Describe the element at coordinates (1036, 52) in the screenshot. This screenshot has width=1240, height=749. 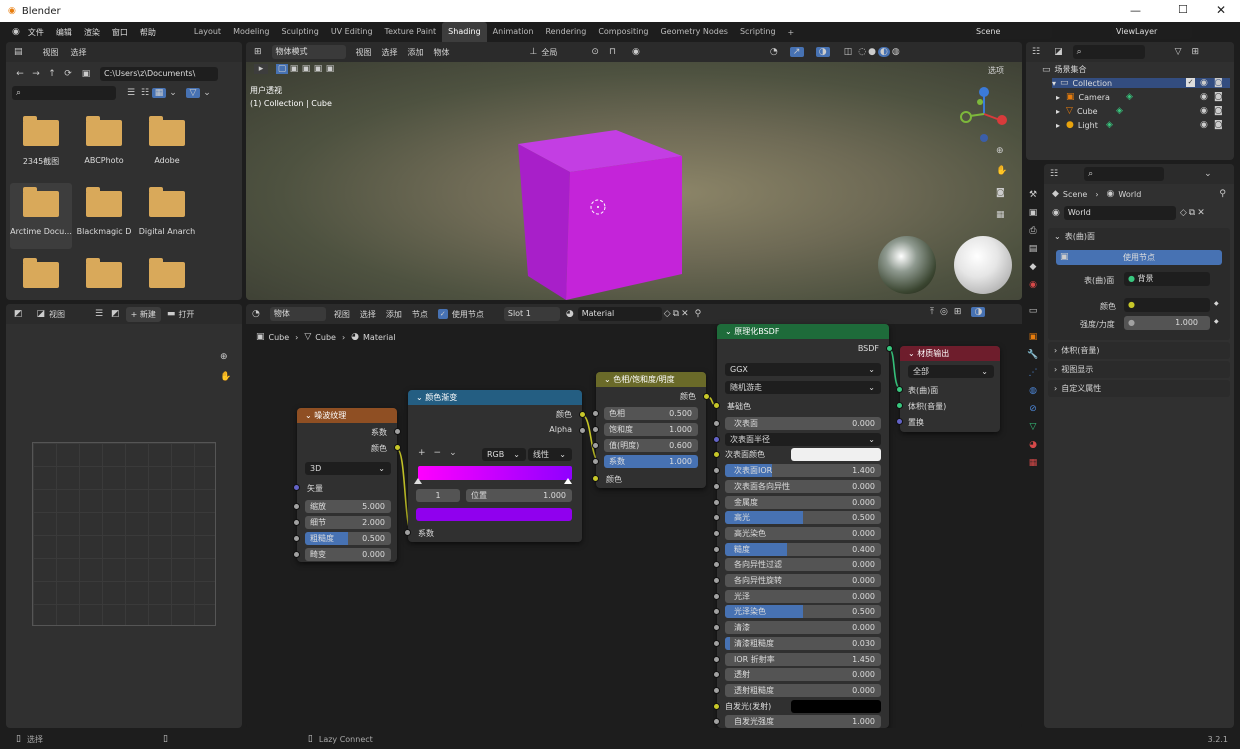
I see `editor-type-icon: ☷` at that location.